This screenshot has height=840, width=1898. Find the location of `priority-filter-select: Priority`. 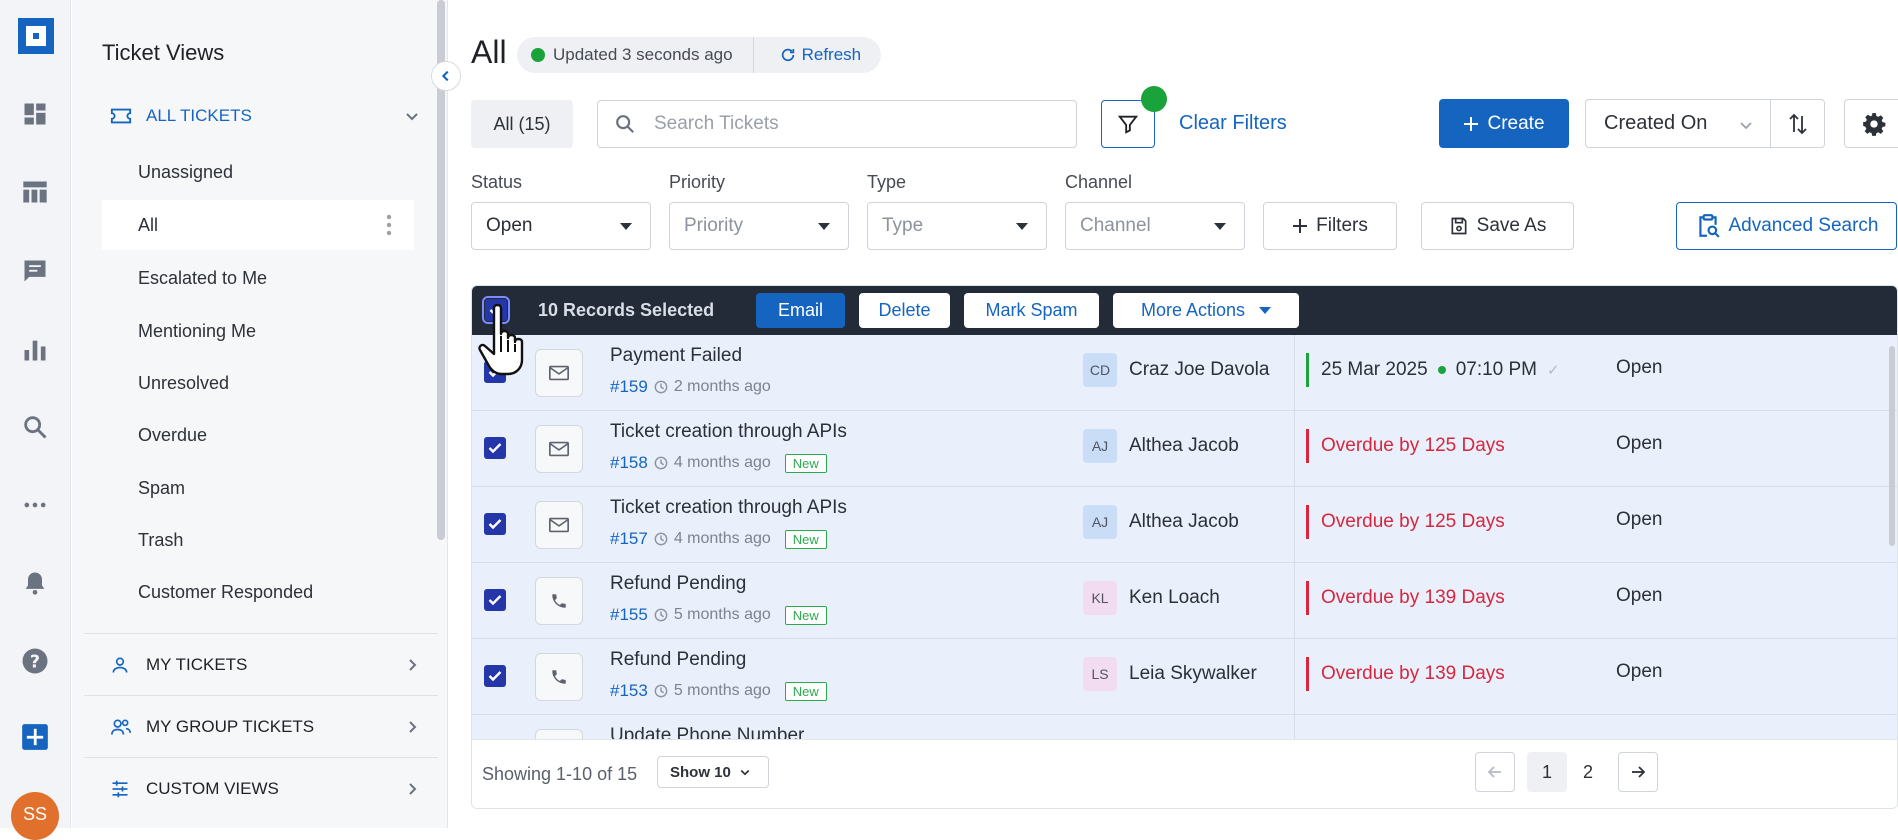

priority-filter-select: Priority is located at coordinates (759, 226).